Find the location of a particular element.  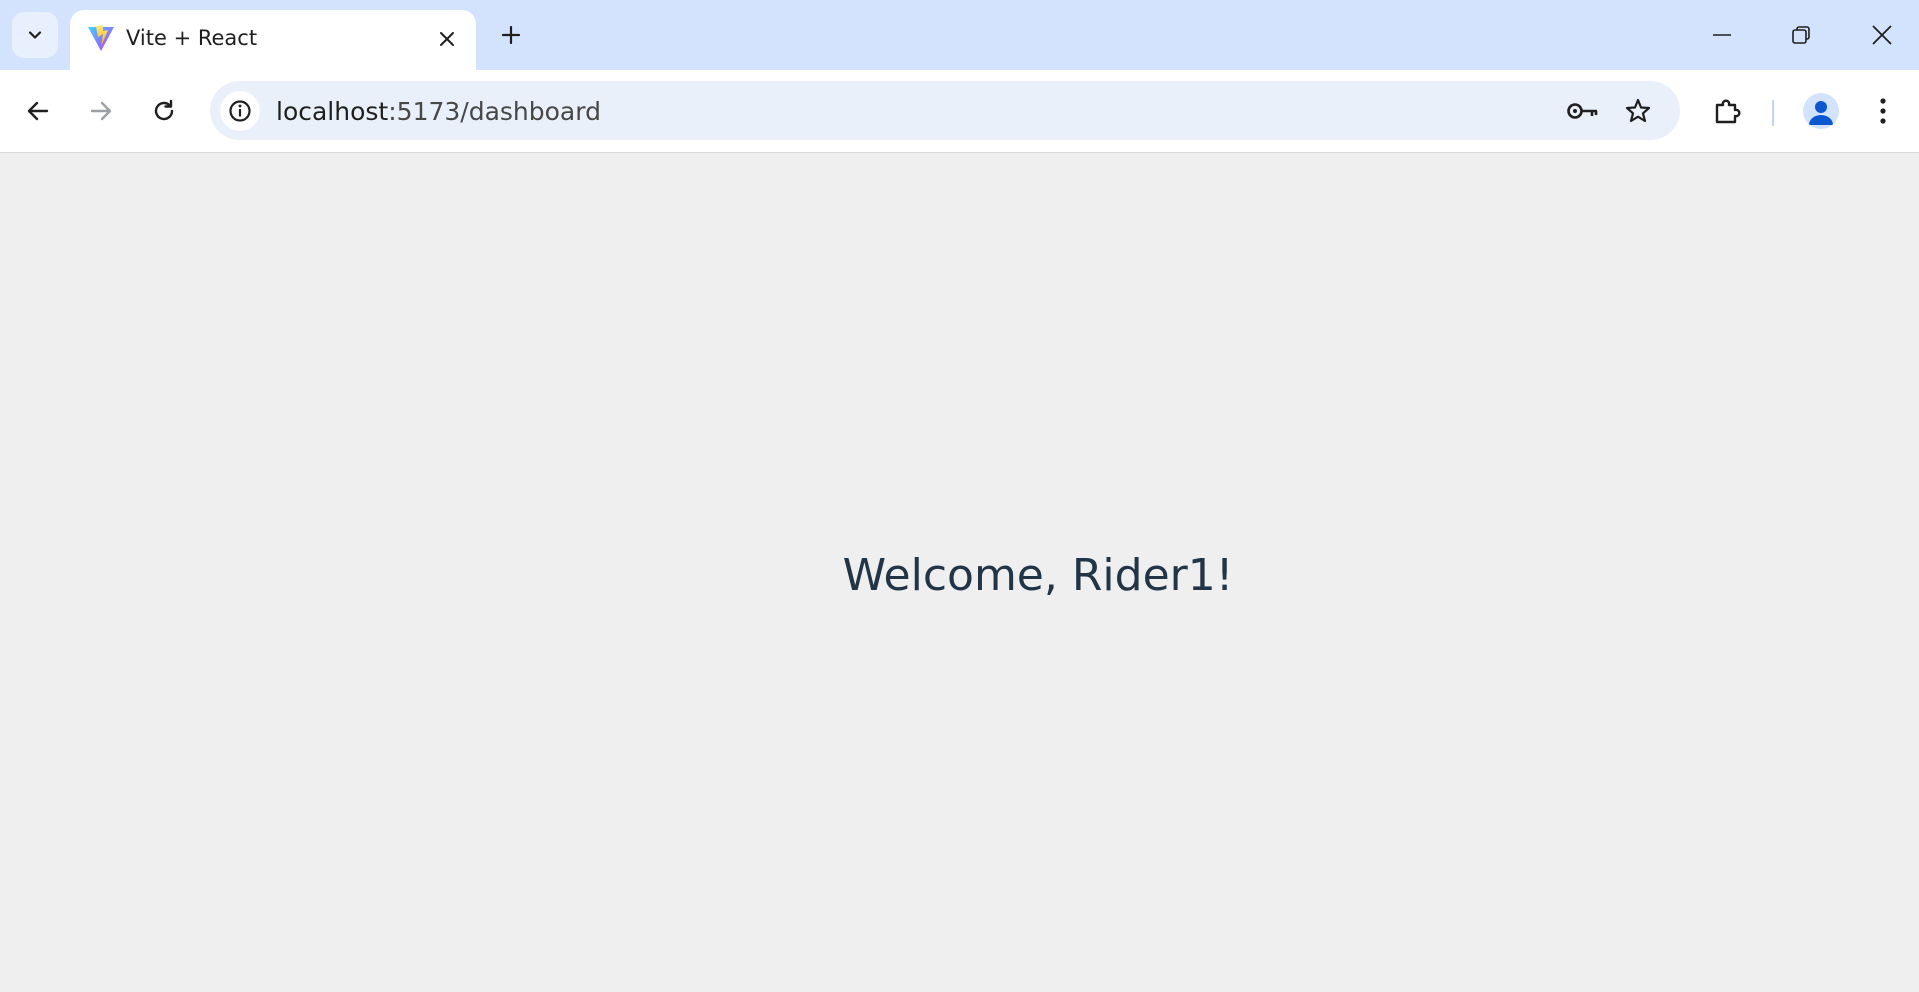

vite-logo-icon is located at coordinates (101, 38).